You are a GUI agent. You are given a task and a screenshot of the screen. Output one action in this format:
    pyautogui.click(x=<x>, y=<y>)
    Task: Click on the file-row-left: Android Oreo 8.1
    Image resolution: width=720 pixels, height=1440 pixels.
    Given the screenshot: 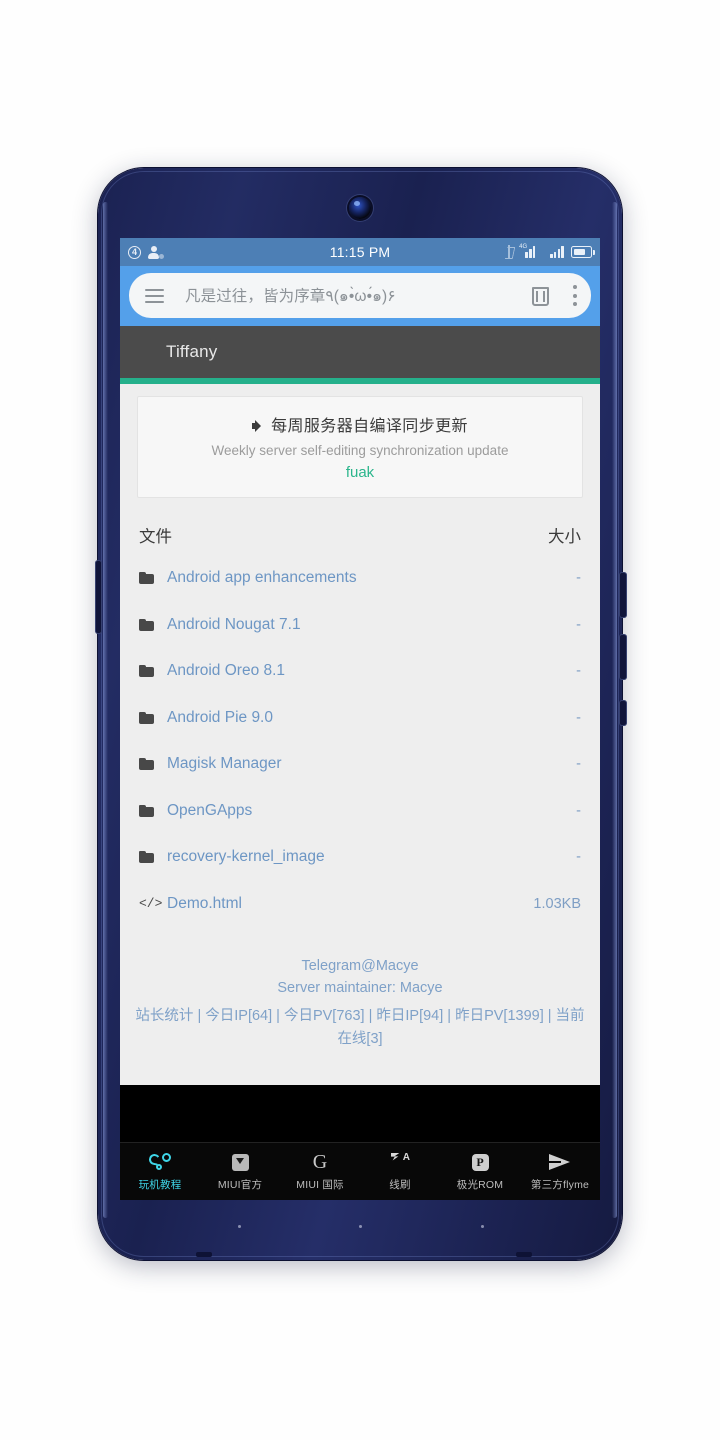 What is the action you would take?
    pyautogui.click(x=212, y=671)
    